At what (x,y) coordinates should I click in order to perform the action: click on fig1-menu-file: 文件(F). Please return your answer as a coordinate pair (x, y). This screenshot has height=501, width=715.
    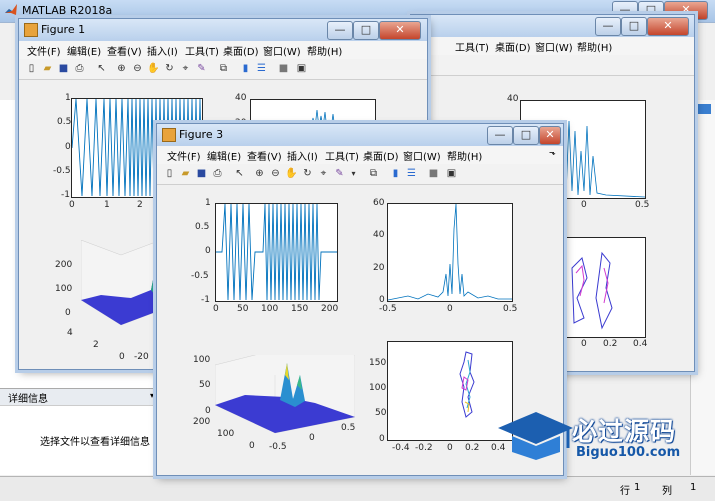
    Looking at the image, I should click on (44, 50).